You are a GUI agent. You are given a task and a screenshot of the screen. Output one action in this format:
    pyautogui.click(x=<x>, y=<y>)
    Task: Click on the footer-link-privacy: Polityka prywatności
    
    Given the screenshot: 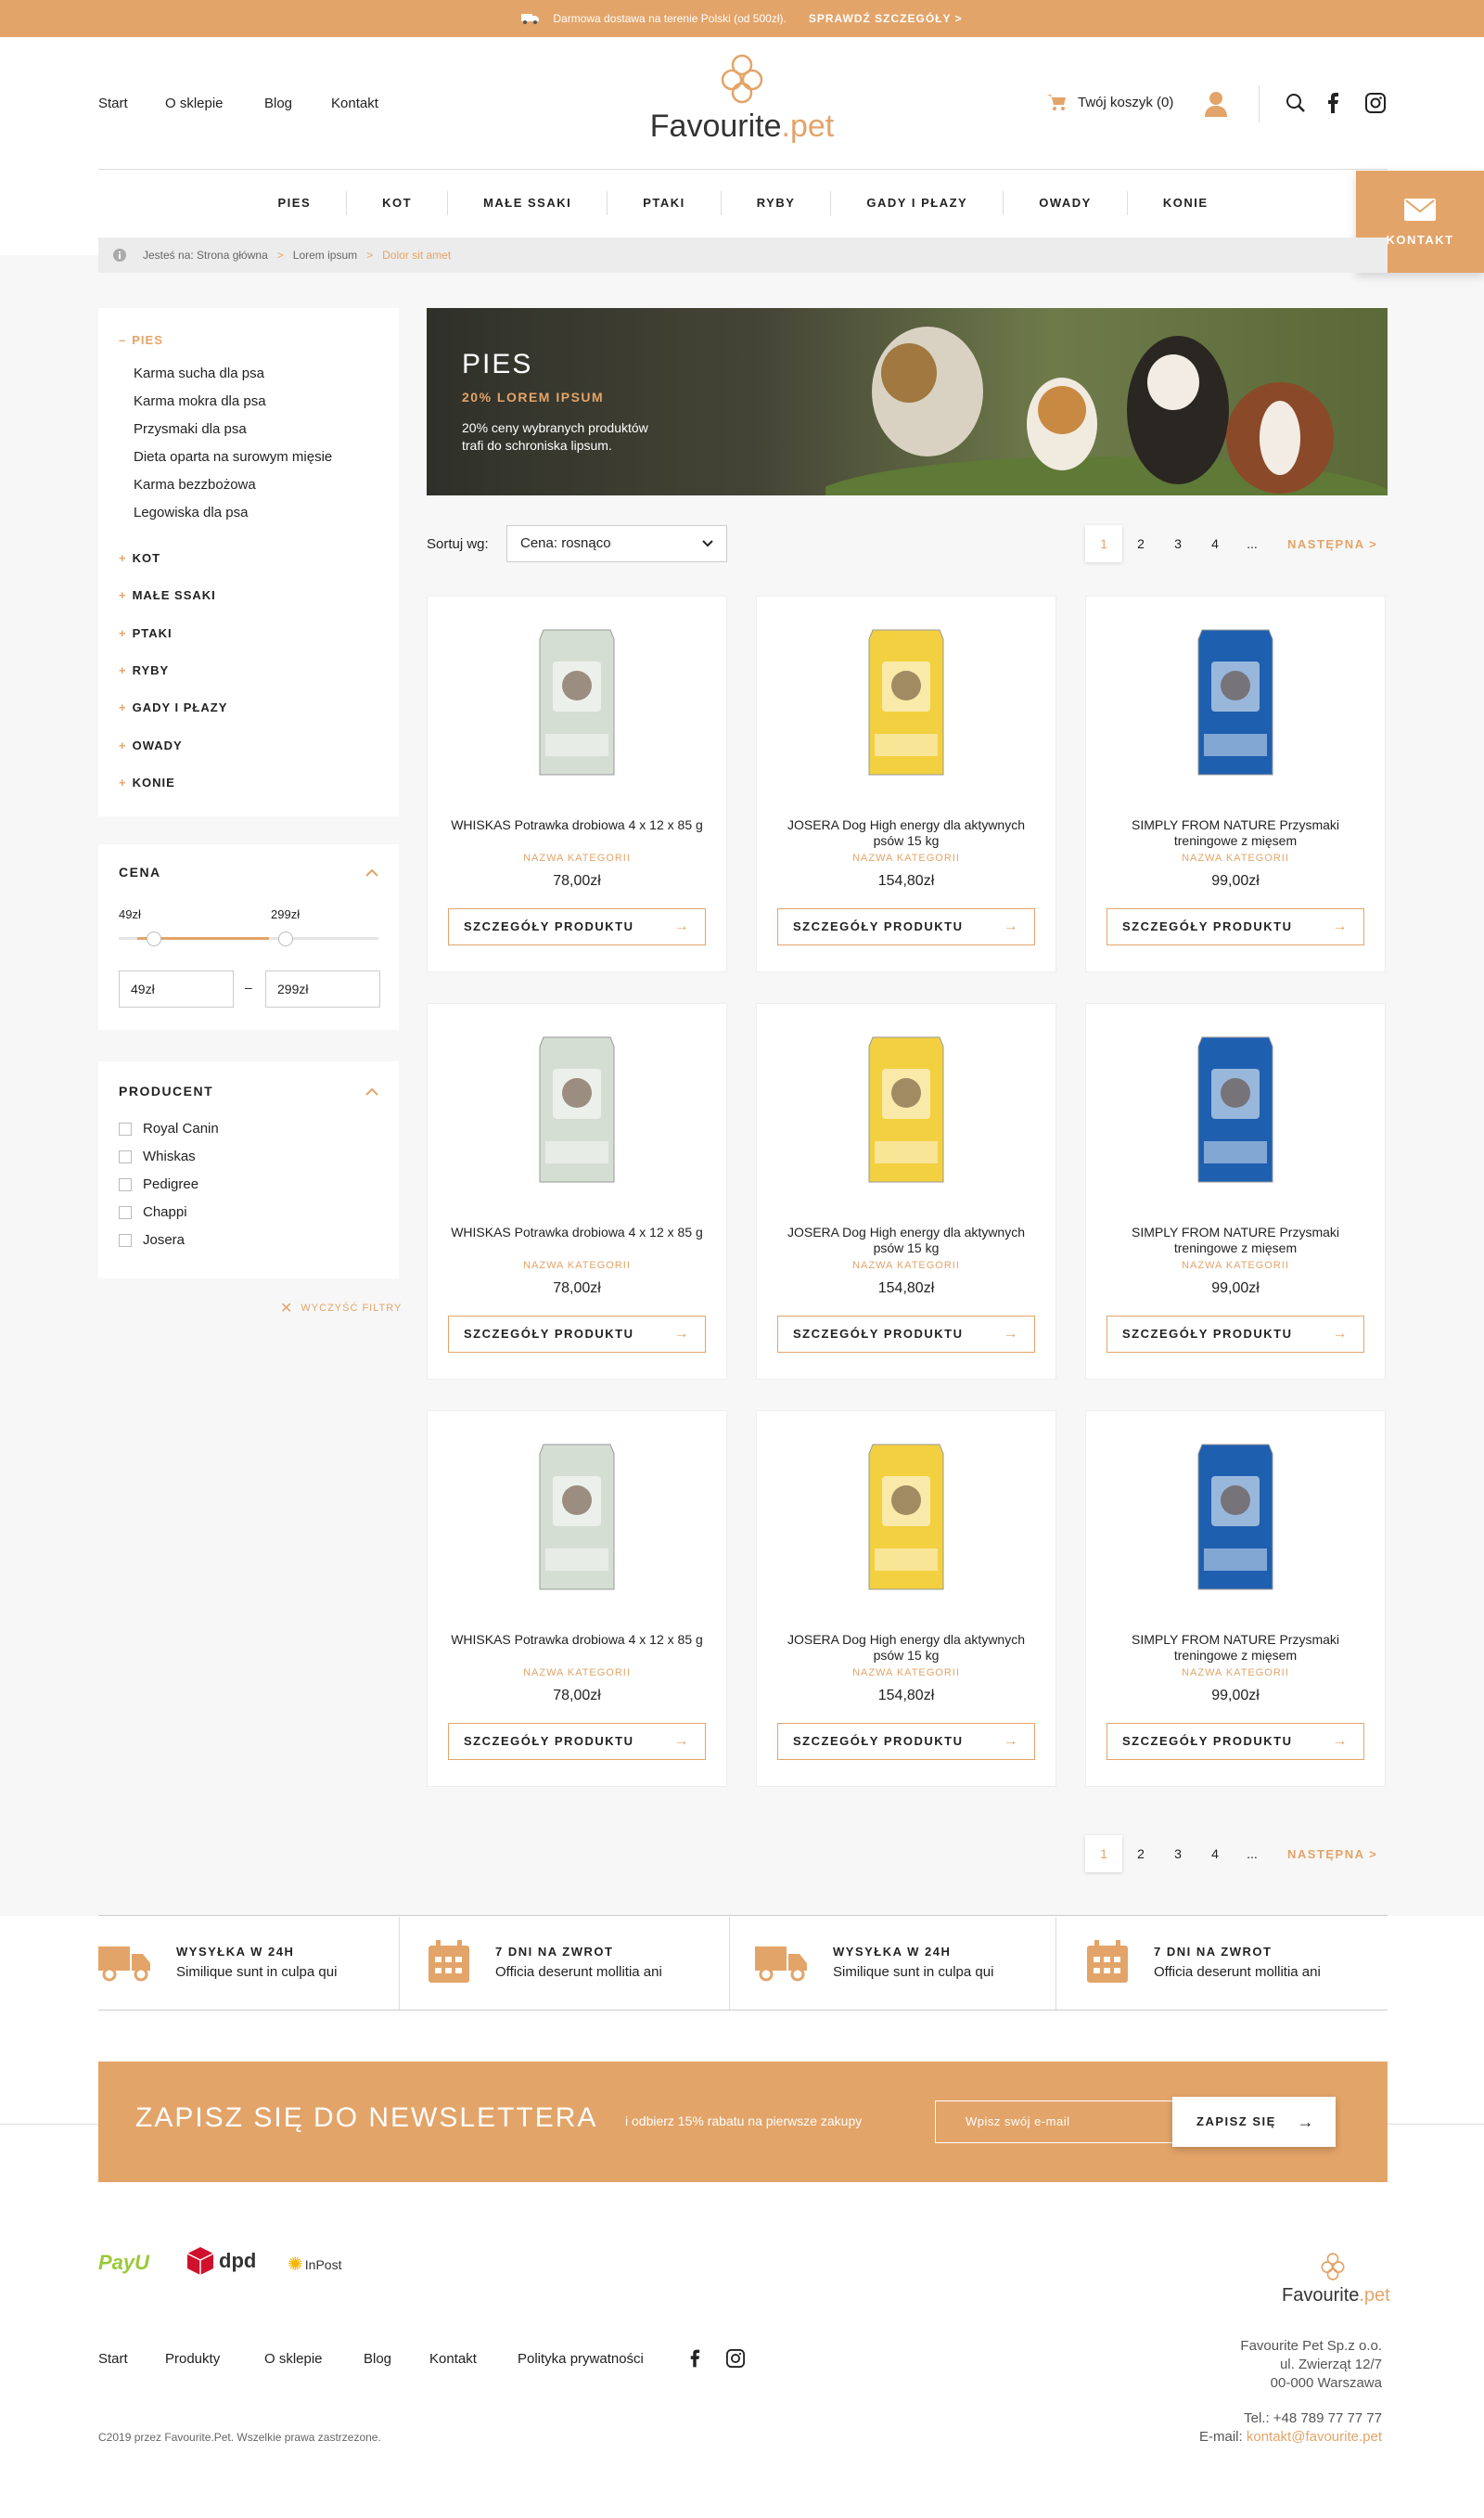 What is the action you would take?
    pyautogui.click(x=581, y=2359)
    